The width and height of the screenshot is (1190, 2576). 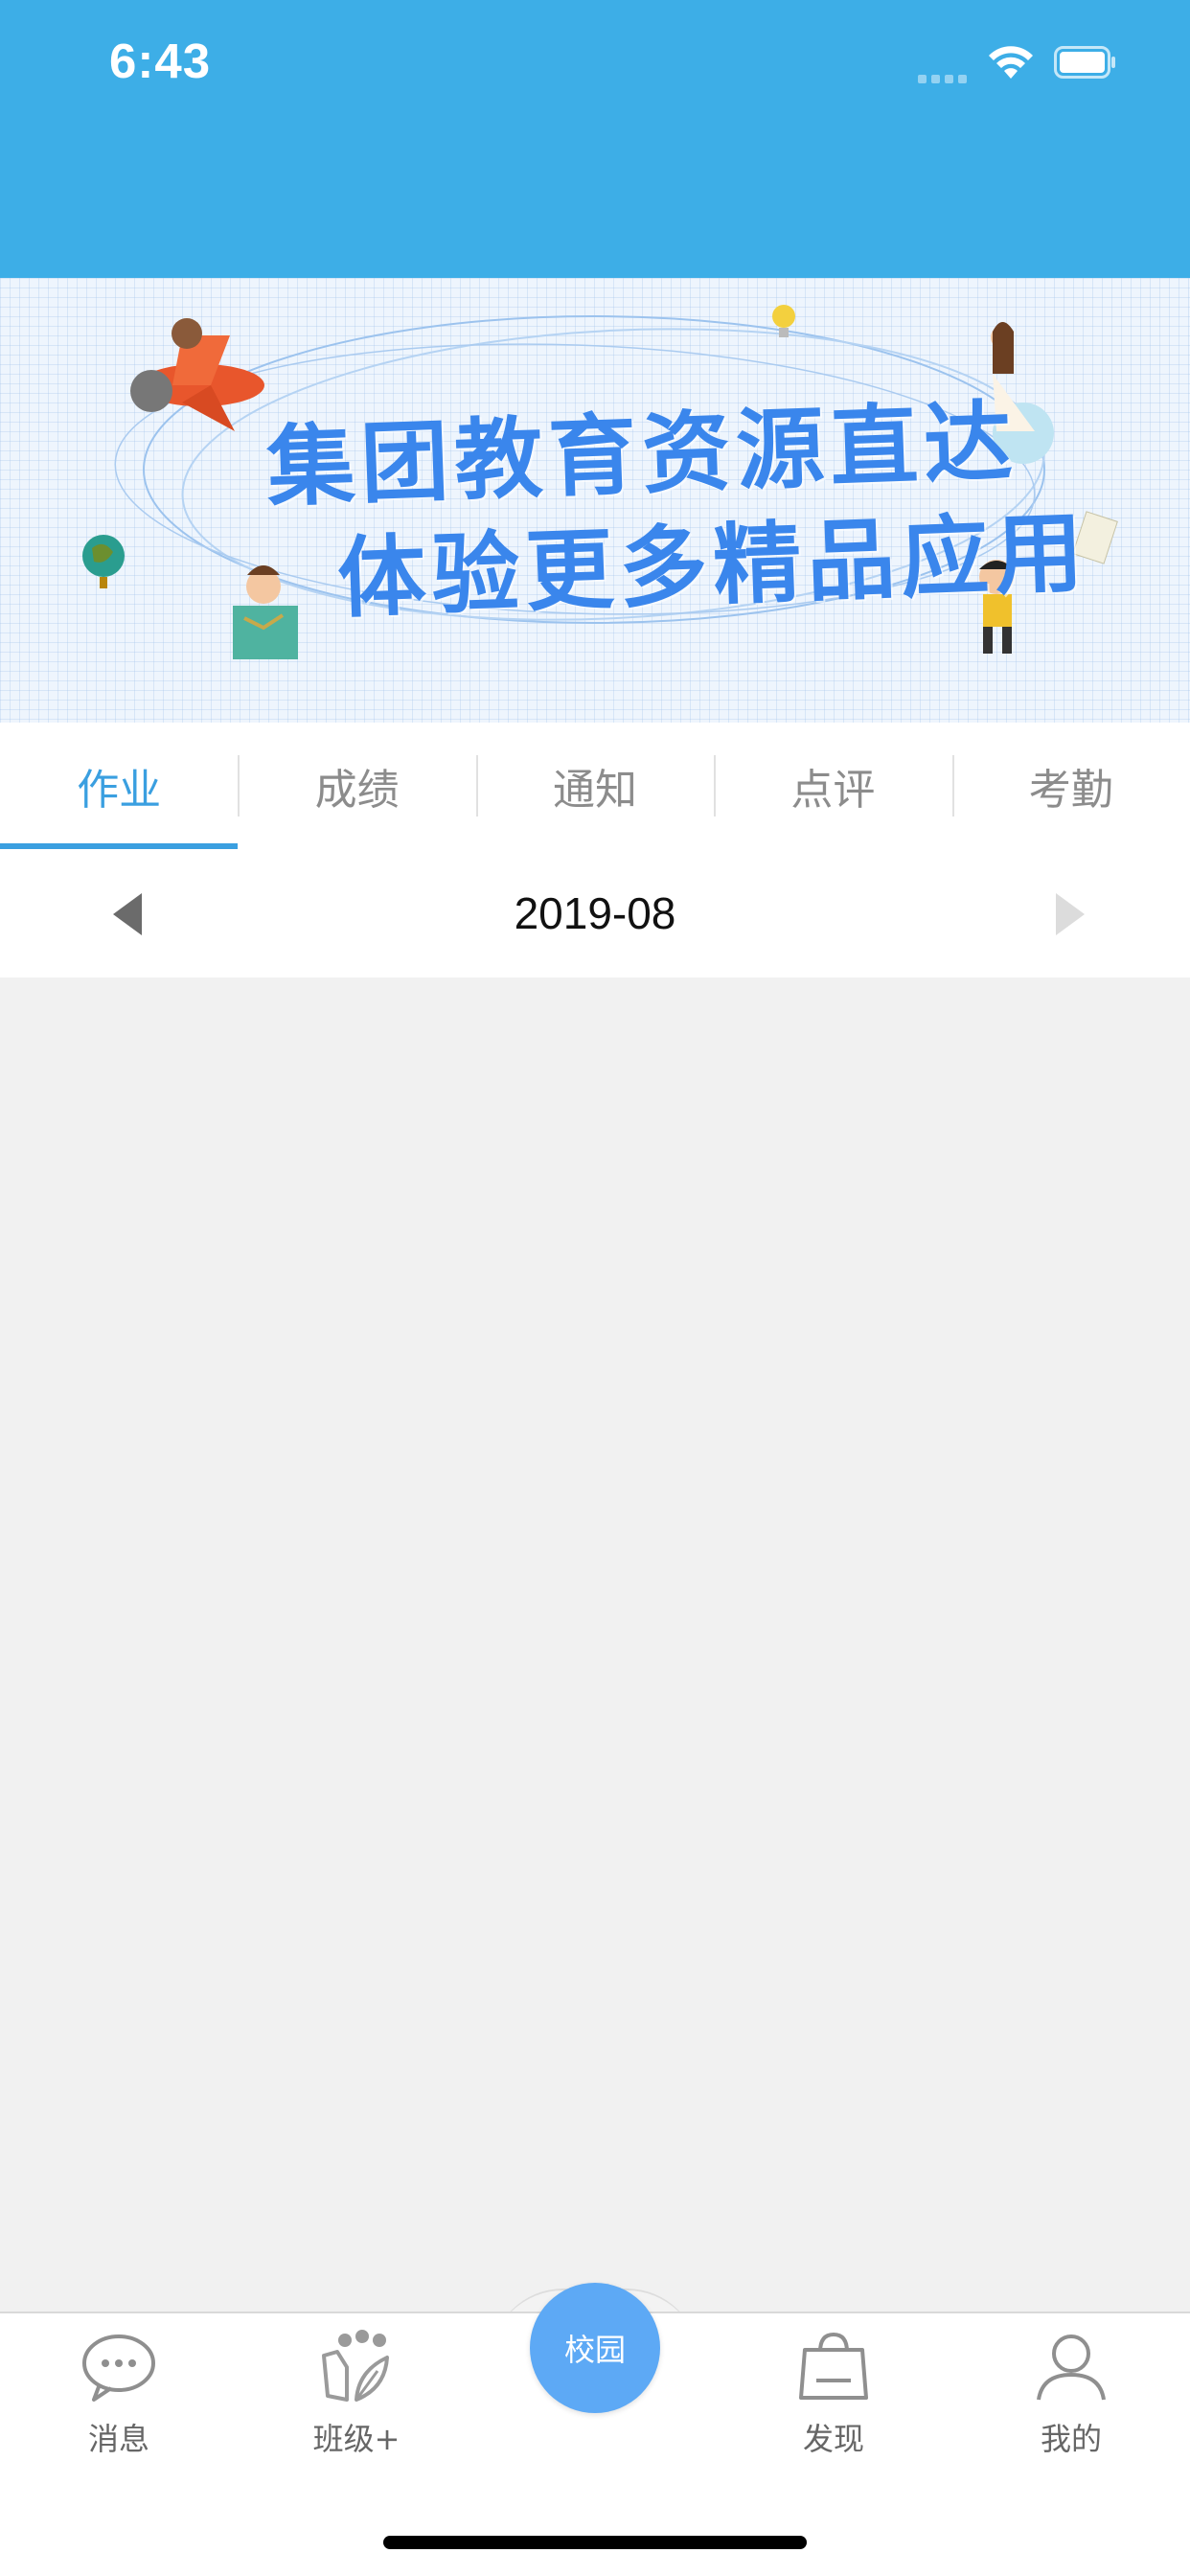 I want to click on current-month: 2019-08, so click(x=595, y=913).